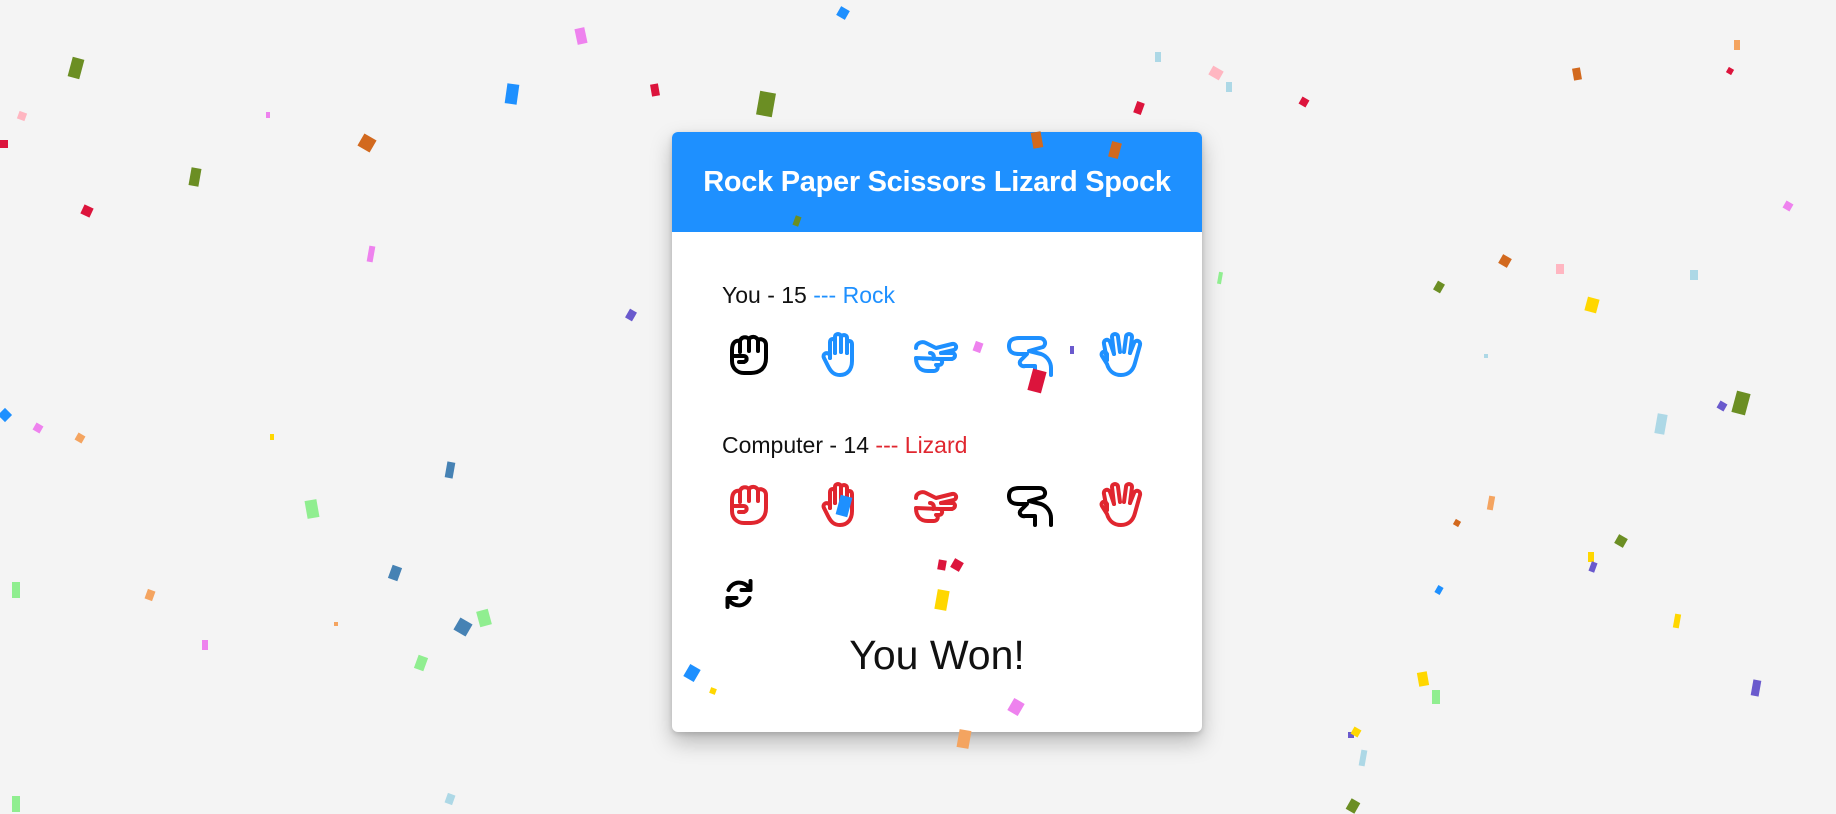  I want to click on player-rock-button, so click(749, 355).